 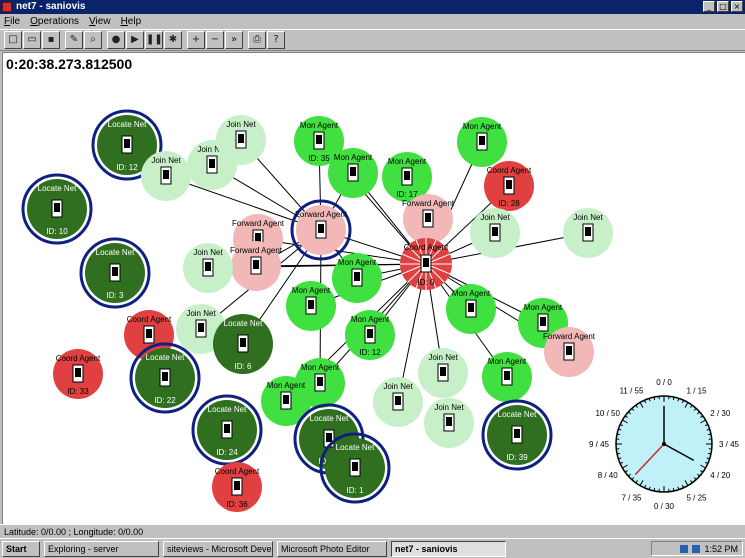 What do you see at coordinates (276, 40) in the screenshot?
I see `toolbar-help-button: ?` at bounding box center [276, 40].